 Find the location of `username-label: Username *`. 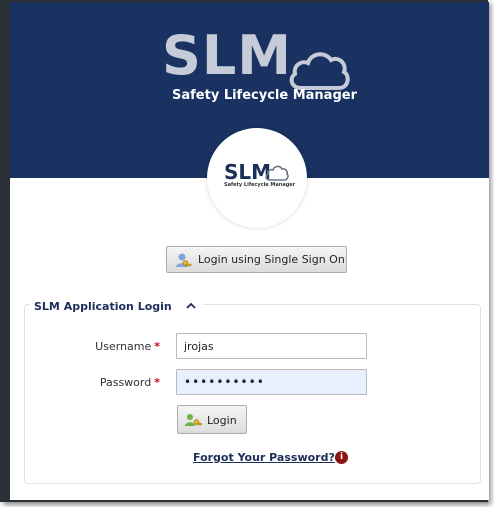

username-label: Username * is located at coordinates (90, 346).